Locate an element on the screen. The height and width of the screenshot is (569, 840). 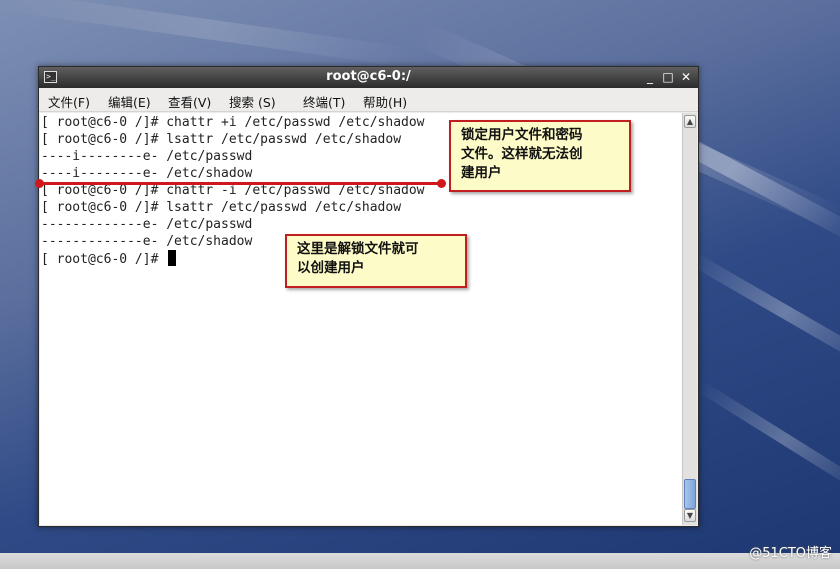
annotation-line: 建用户 is located at coordinates (481, 173).